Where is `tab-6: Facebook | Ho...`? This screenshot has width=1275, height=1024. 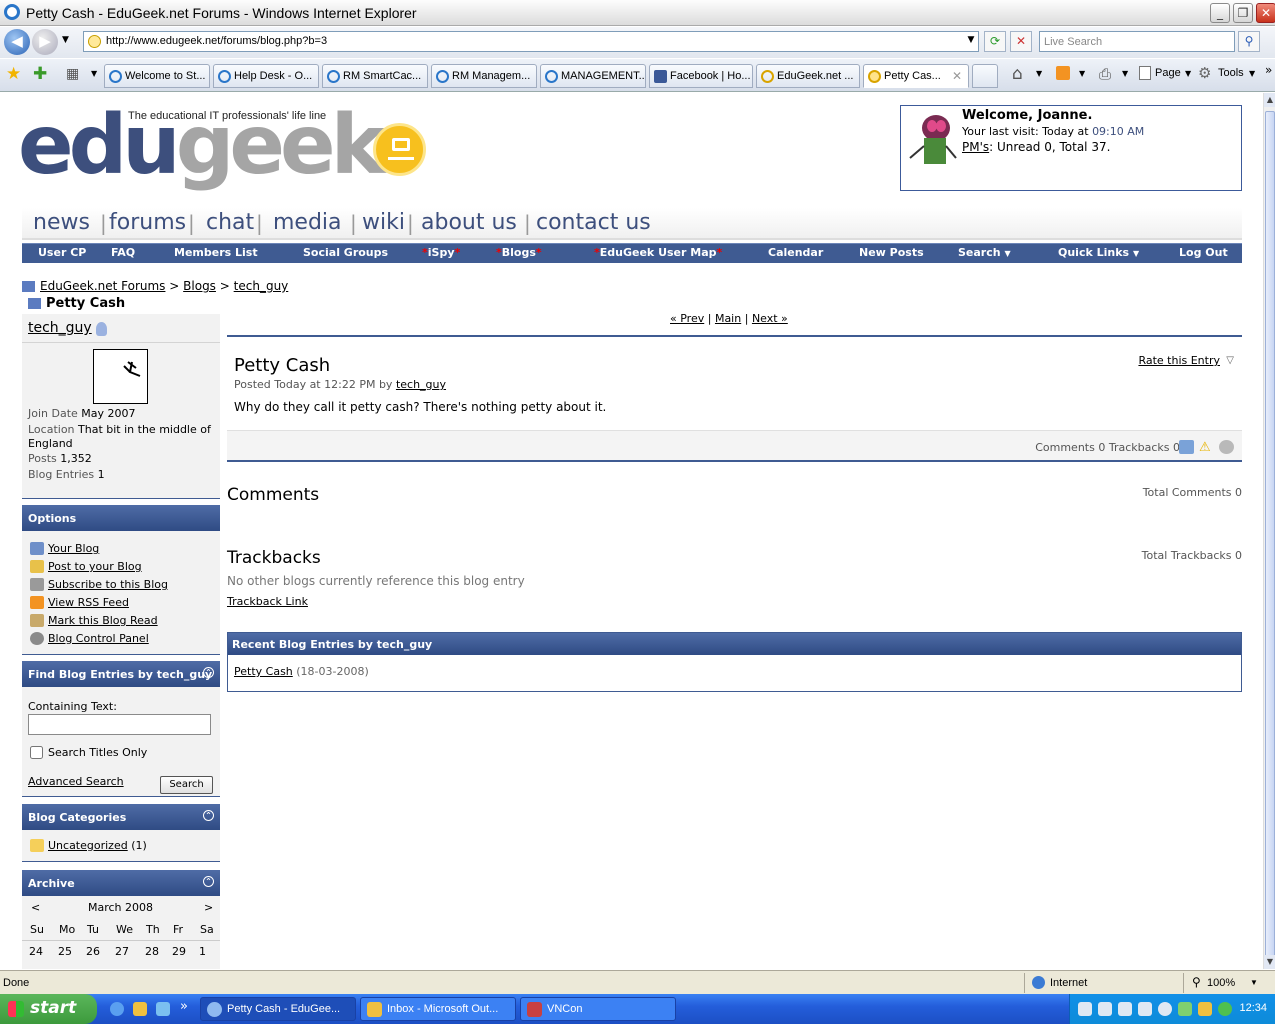 tab-6: Facebook | Ho... is located at coordinates (701, 76).